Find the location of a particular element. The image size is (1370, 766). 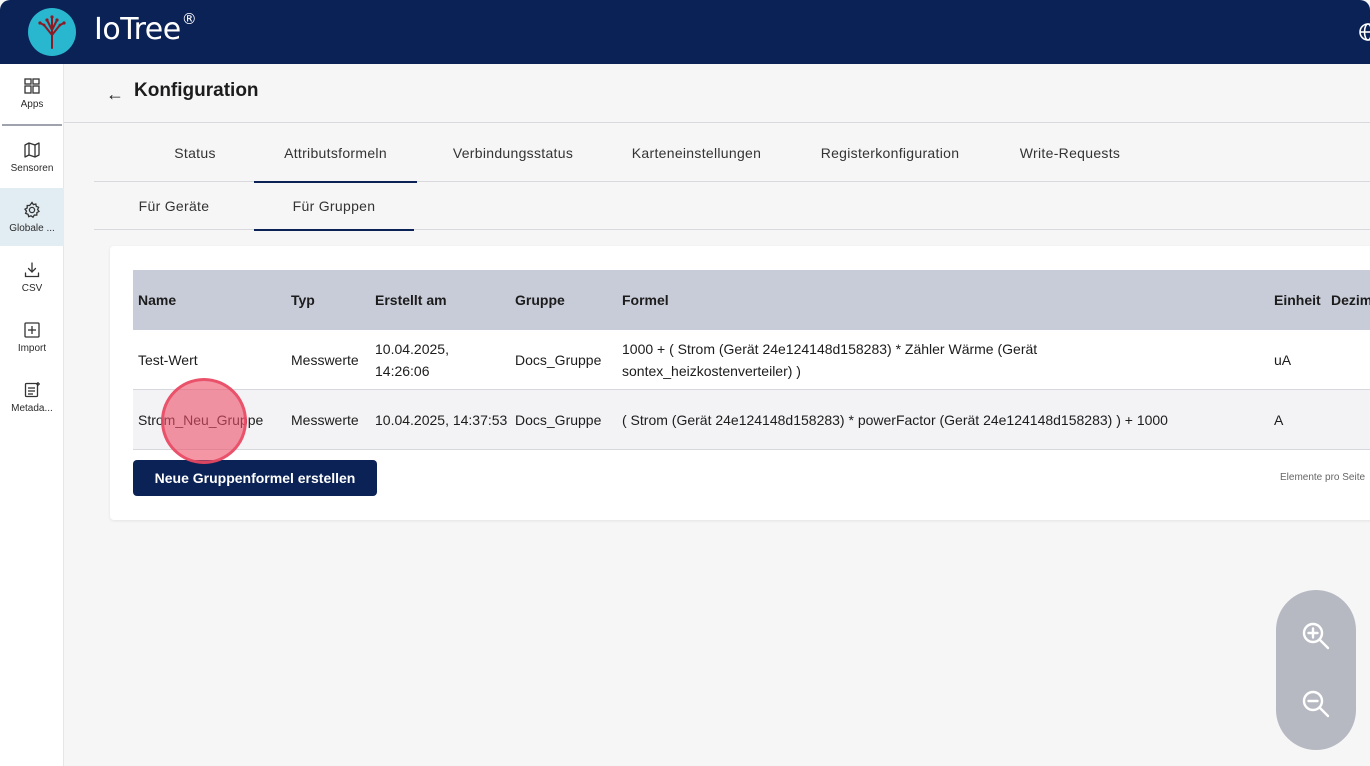

sidebar-item-sensoren: Sensoren is located at coordinates (32, 157).